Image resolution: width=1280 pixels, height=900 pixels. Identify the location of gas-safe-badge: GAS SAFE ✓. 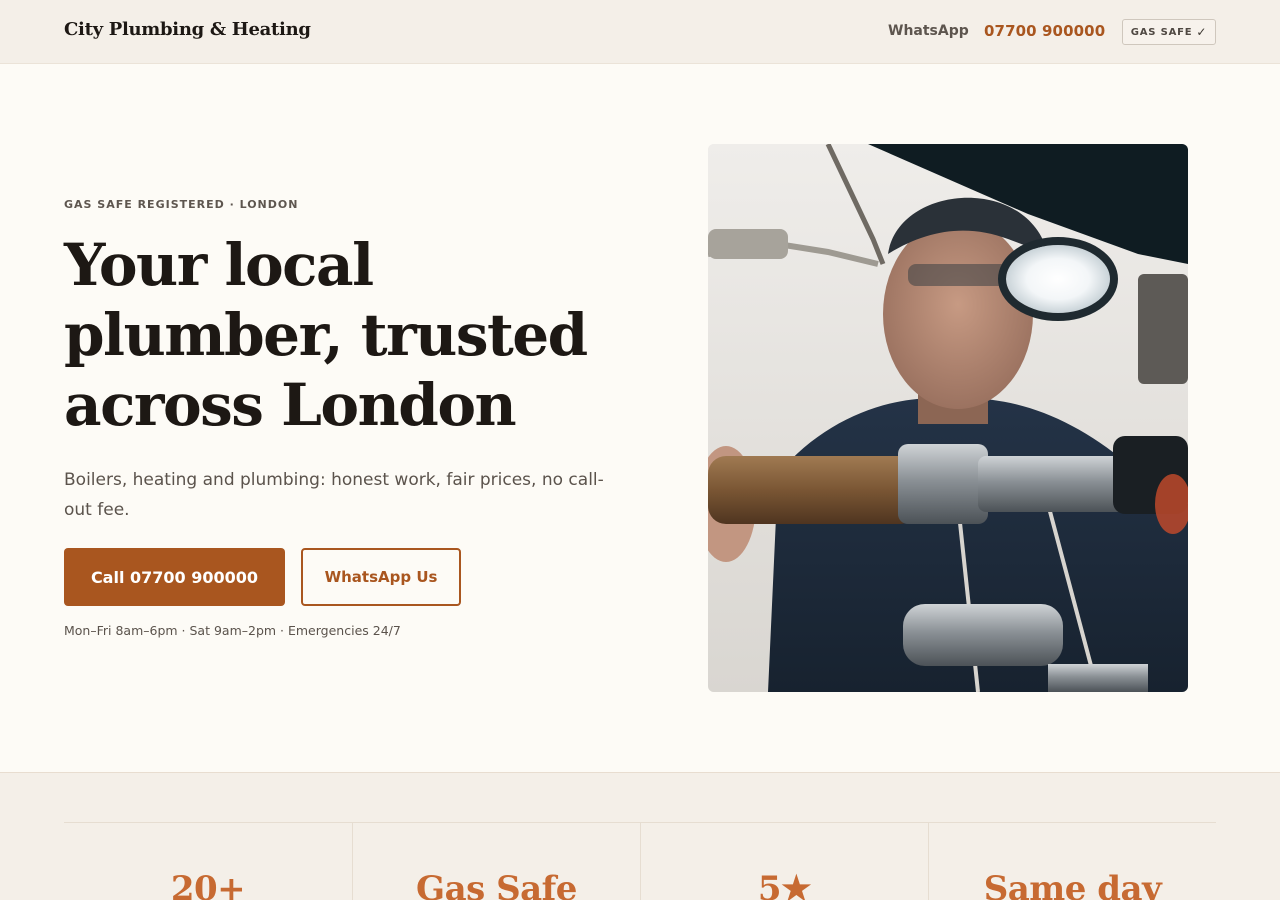
(1169, 32).